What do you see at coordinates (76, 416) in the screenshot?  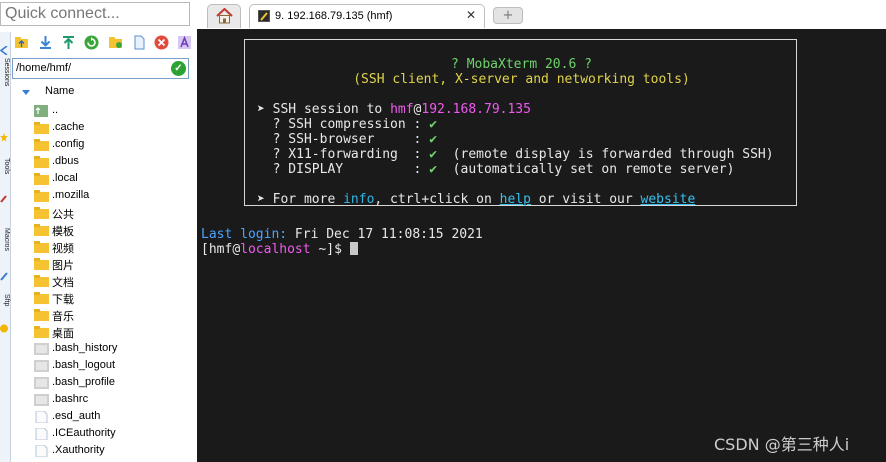 I see `file-name: .esd_auth` at bounding box center [76, 416].